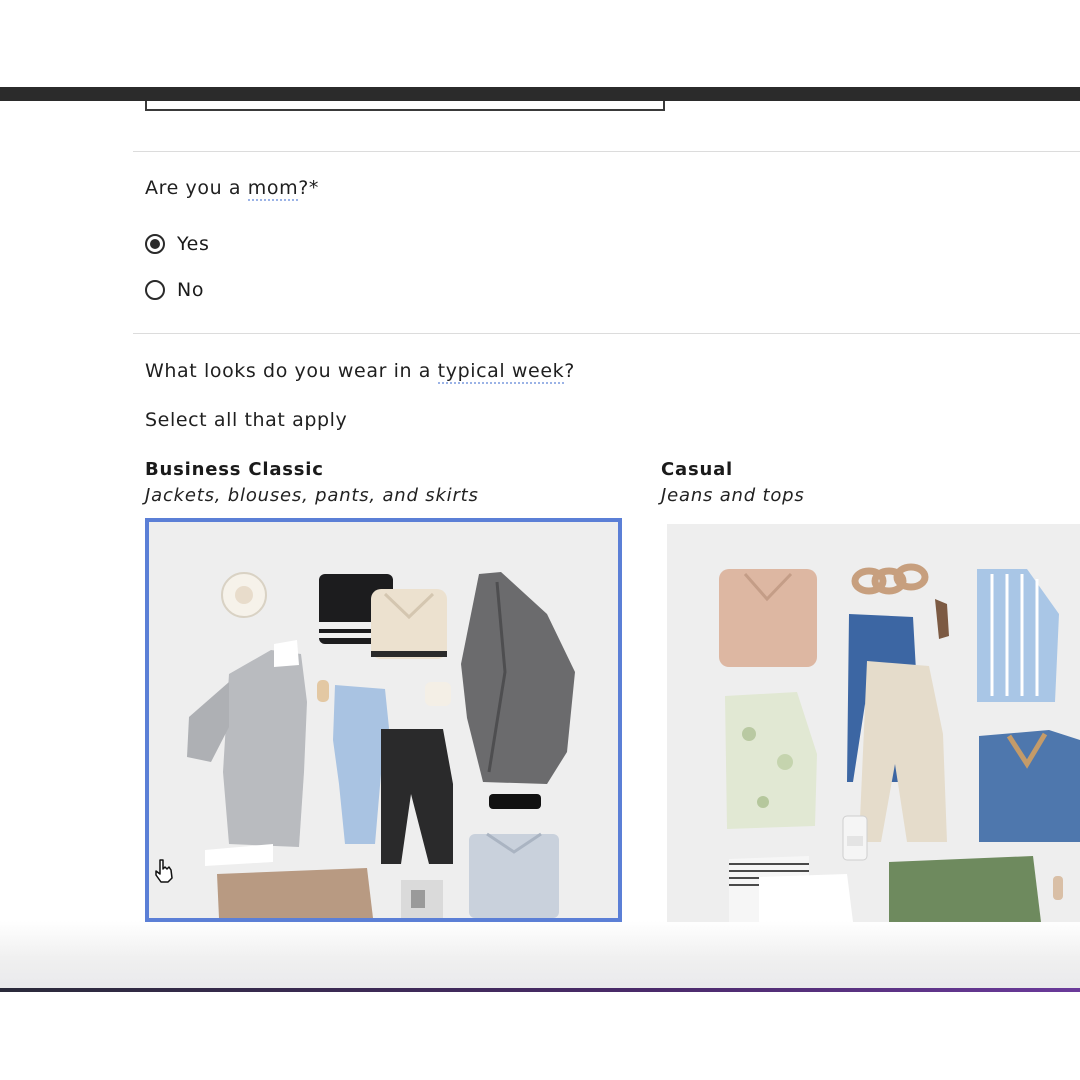  Describe the element at coordinates (155, 290) in the screenshot. I see `radio-button-no` at that location.